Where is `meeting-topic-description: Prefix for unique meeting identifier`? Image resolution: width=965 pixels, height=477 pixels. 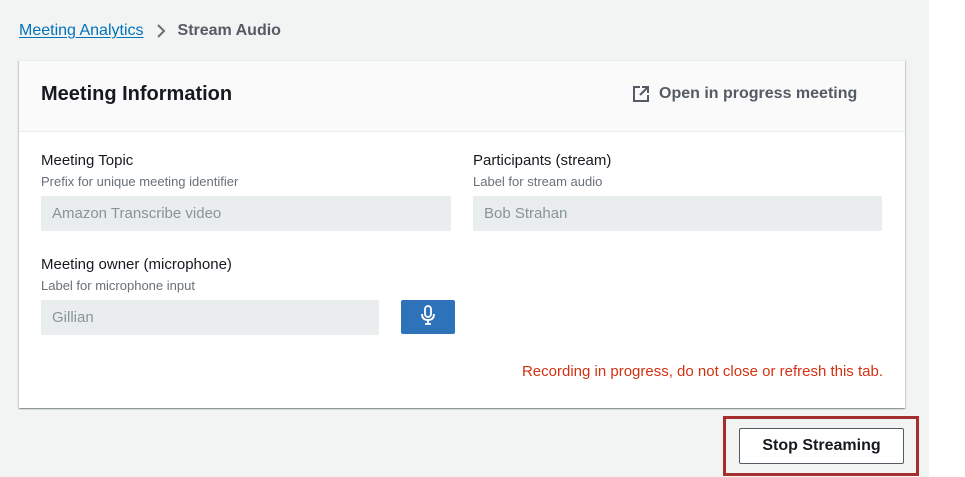 meeting-topic-description: Prefix for unique meeting identifier is located at coordinates (140, 181).